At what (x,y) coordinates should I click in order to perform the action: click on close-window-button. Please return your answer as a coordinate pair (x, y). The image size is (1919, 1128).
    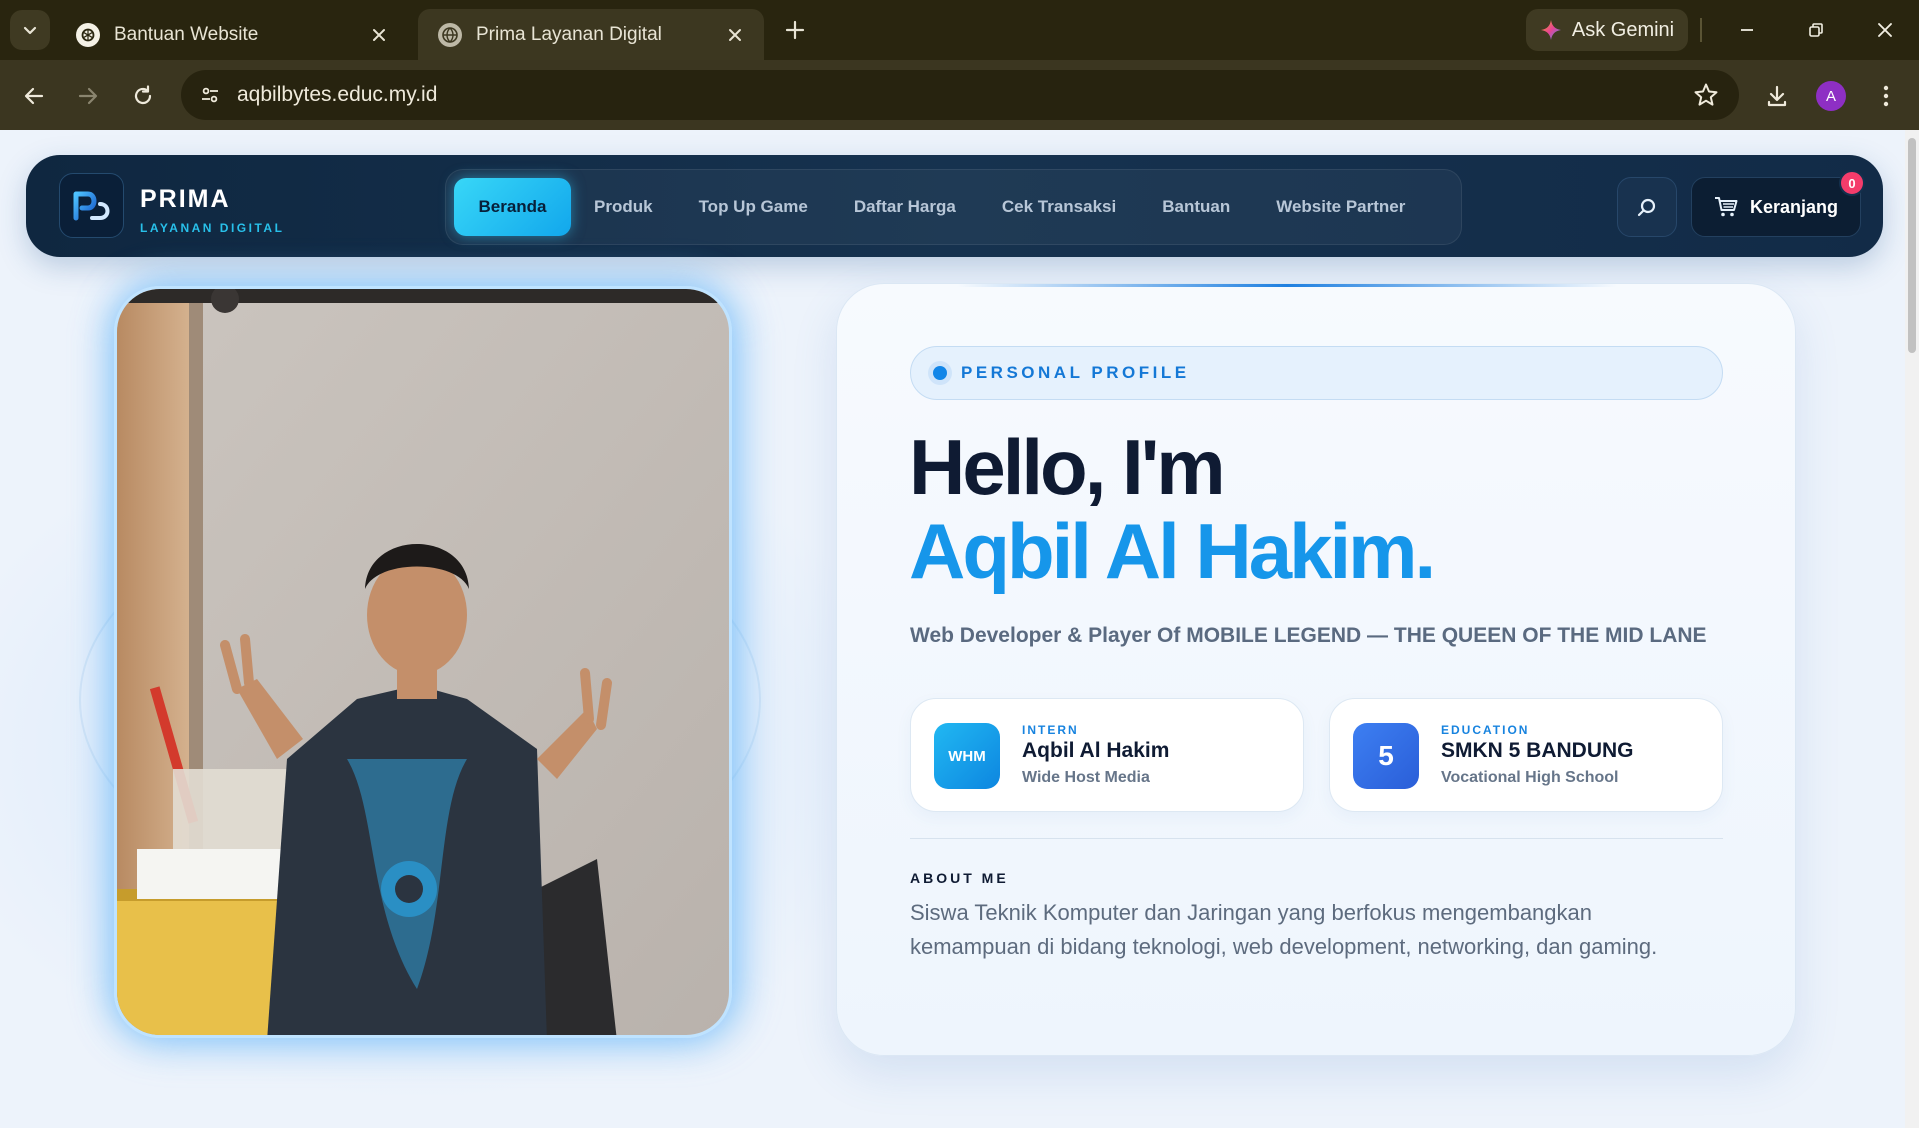
    Looking at the image, I should click on (1885, 30).